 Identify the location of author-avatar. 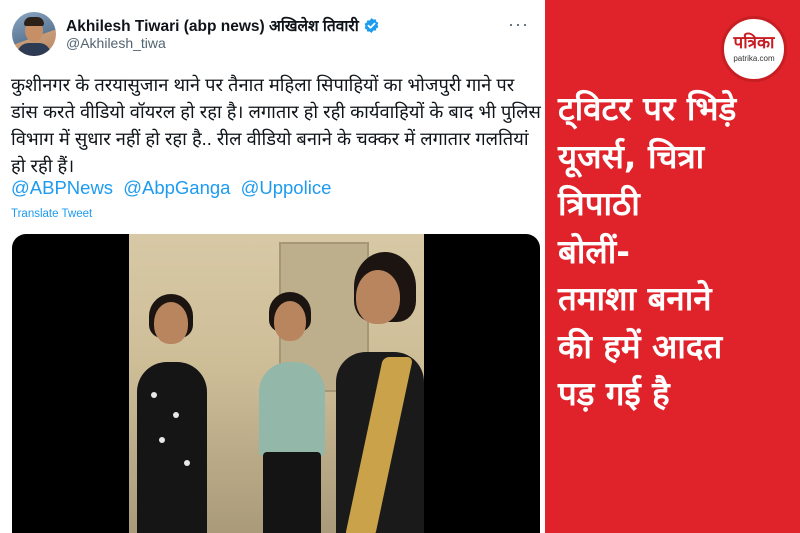
(34, 34).